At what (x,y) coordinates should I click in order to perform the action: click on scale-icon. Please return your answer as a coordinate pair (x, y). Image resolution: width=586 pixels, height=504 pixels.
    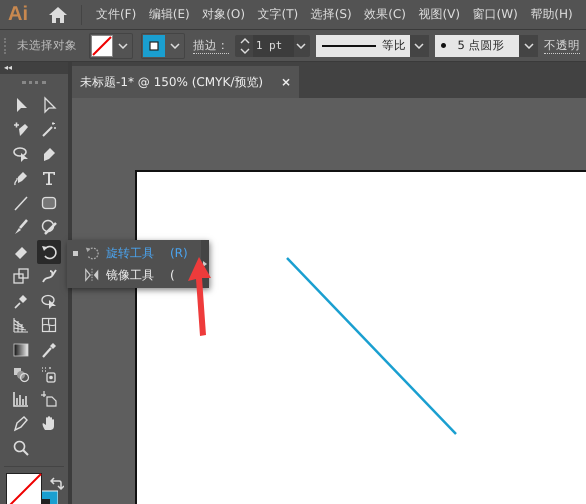
    Looking at the image, I should click on (21, 276).